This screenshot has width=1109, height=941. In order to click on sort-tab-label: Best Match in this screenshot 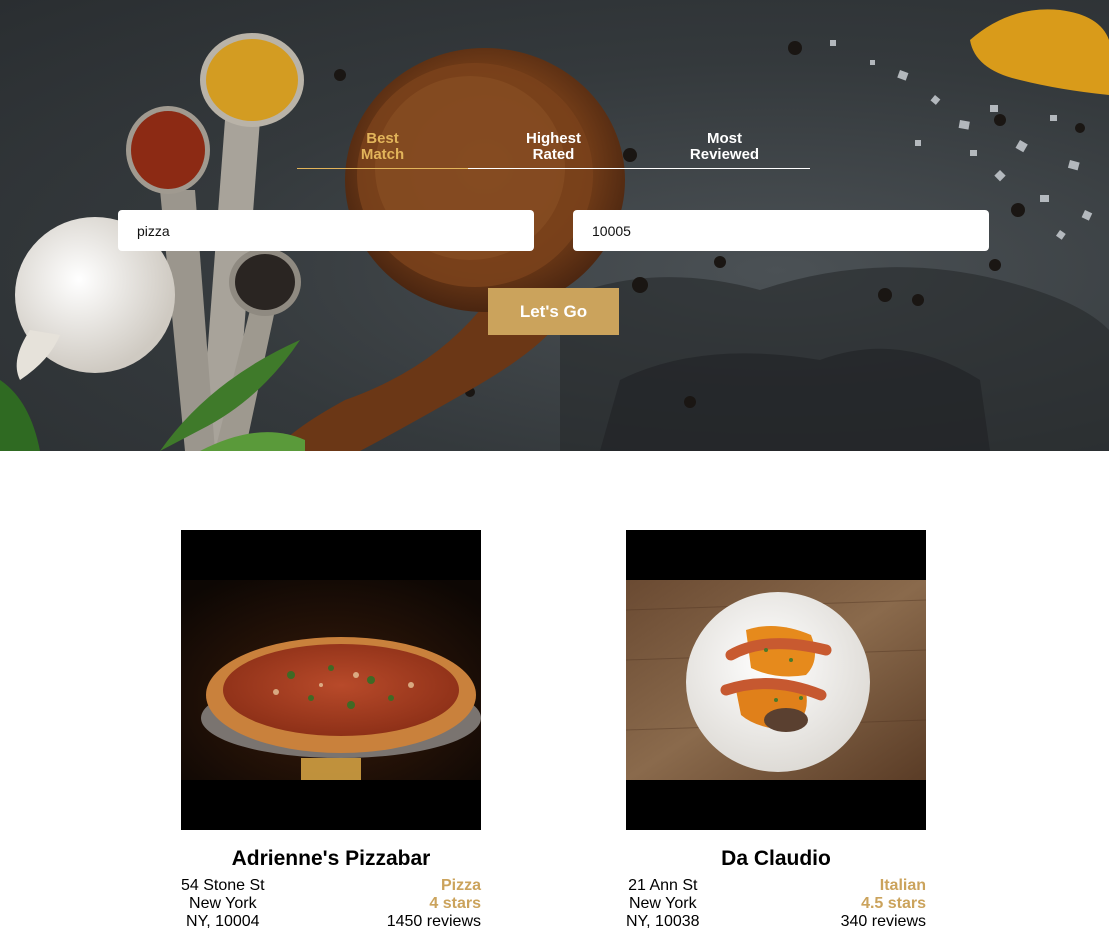, I will do `click(382, 146)`.